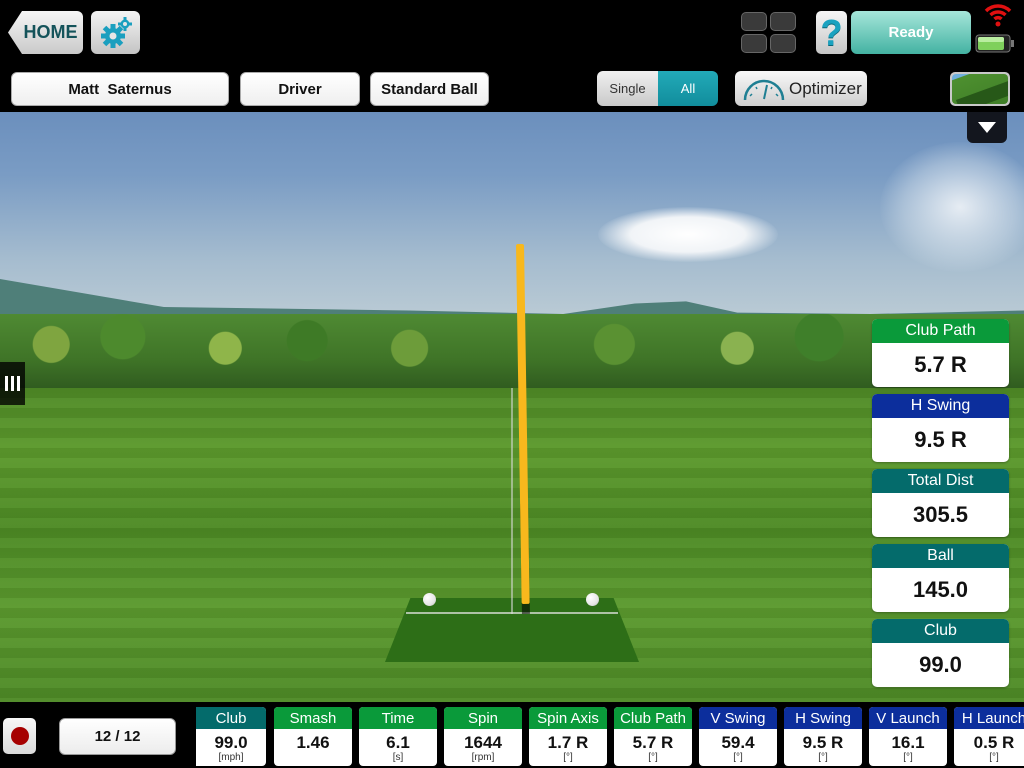 The image size is (1024, 768). Describe the element at coordinates (568, 718) in the screenshot. I see `metric-label: Spin Axis` at that location.